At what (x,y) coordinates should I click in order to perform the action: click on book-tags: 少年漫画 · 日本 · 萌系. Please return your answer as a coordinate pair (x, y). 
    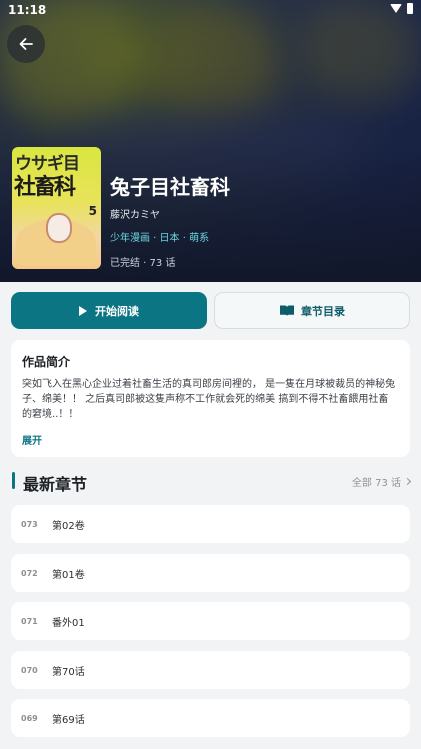
    Looking at the image, I should click on (159, 236).